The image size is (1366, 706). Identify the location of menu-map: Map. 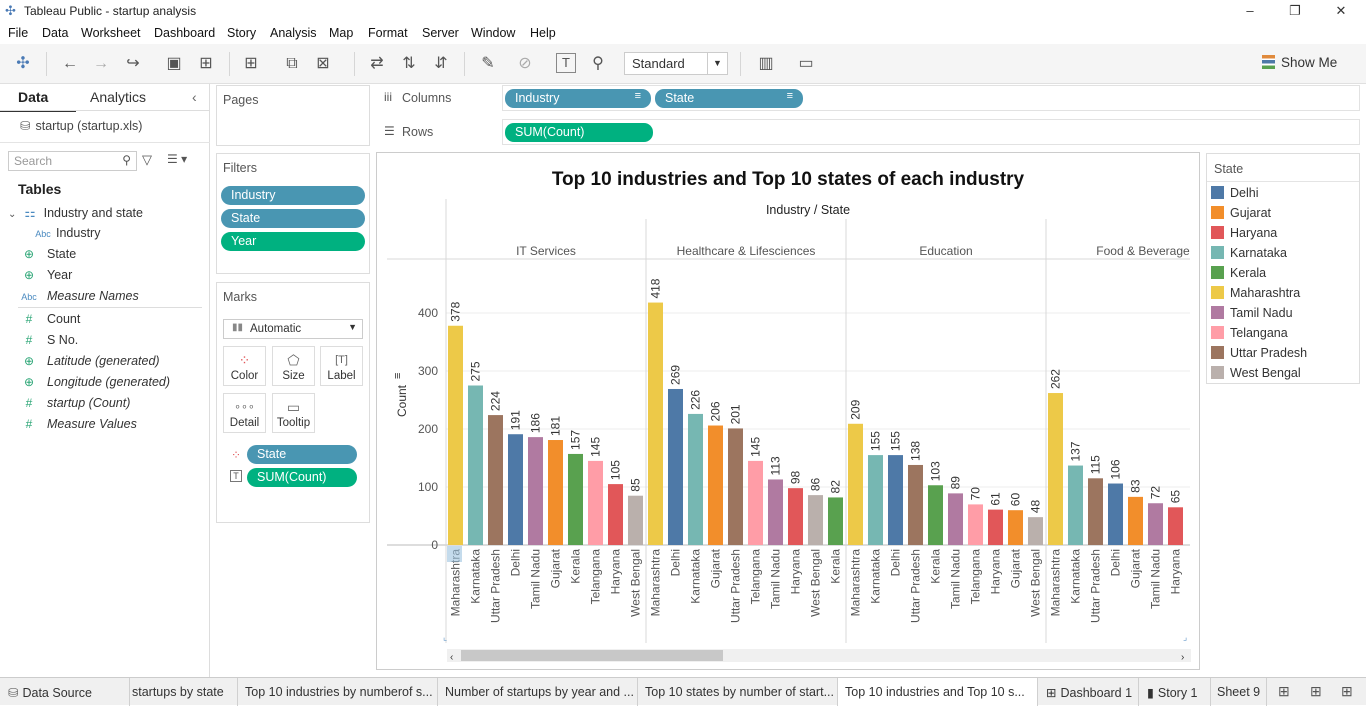
(341, 33).